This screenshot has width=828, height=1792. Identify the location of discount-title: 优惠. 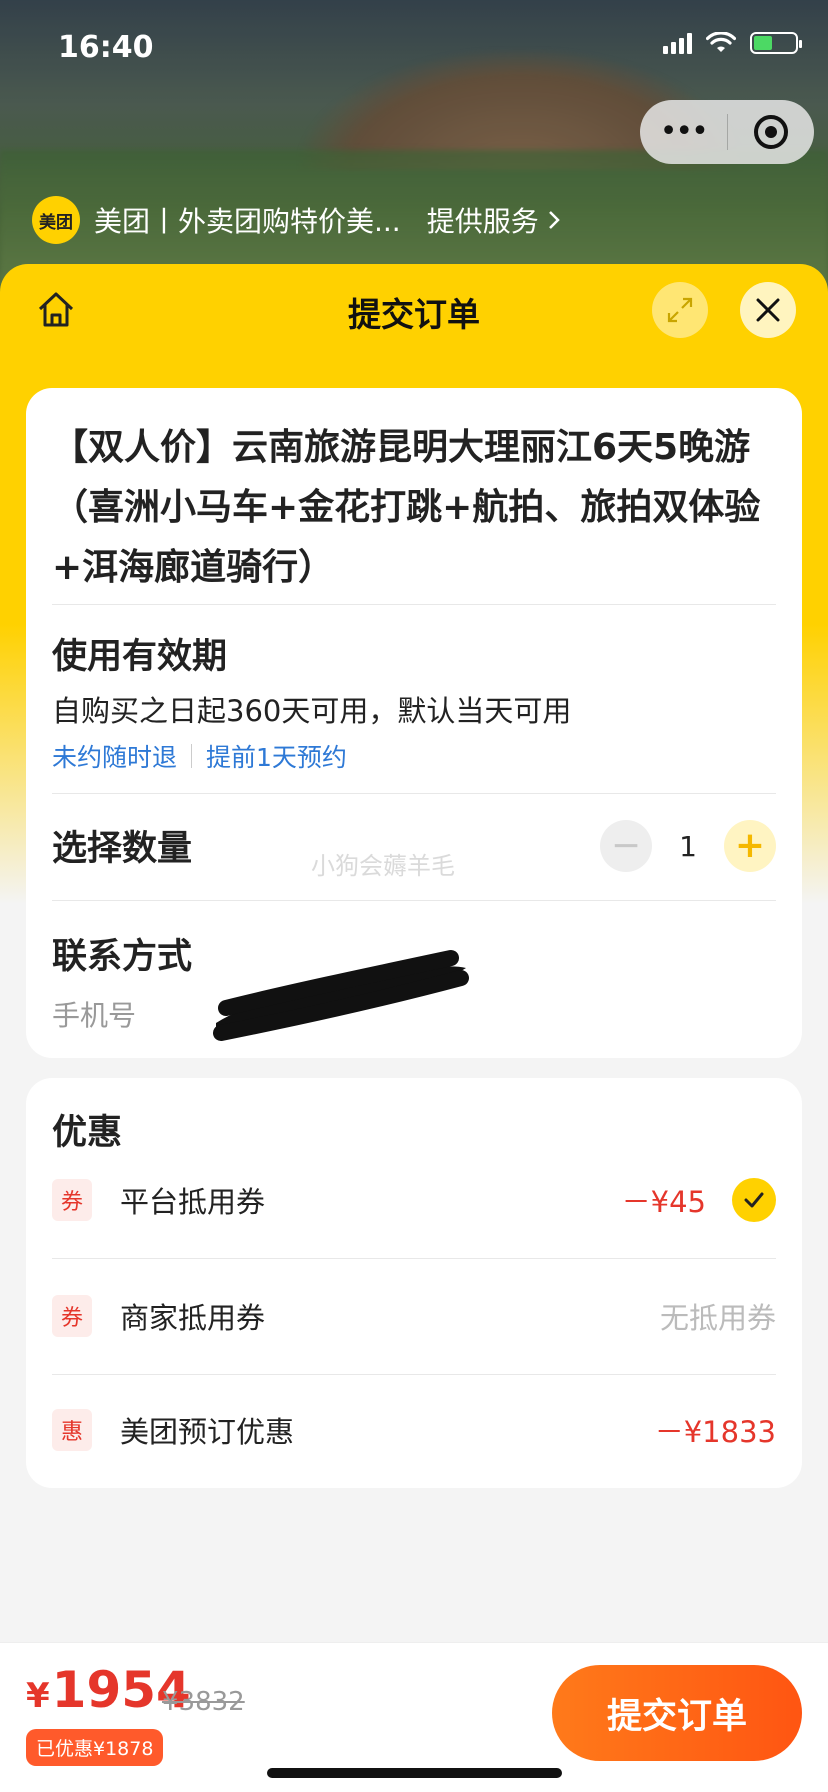
(87, 1133).